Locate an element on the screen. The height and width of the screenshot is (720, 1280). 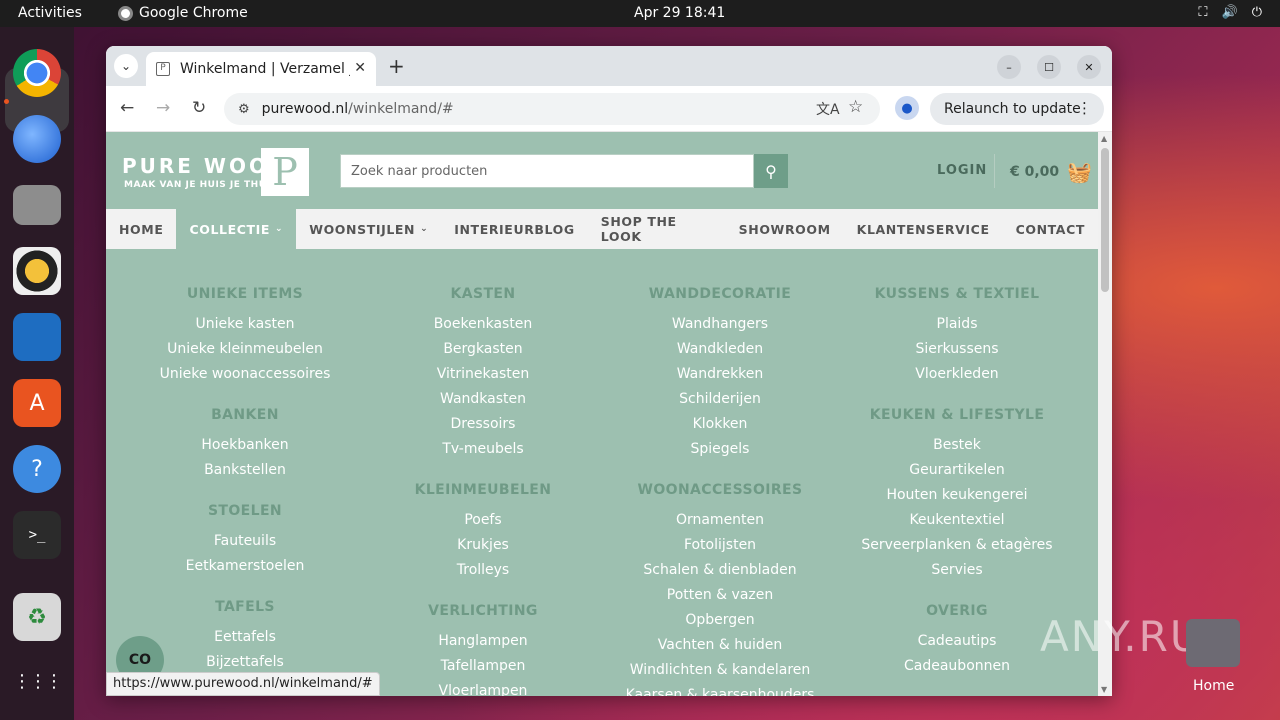
menu-category-heading: KLEINMEUBELEN is located at coordinates (483, 490).